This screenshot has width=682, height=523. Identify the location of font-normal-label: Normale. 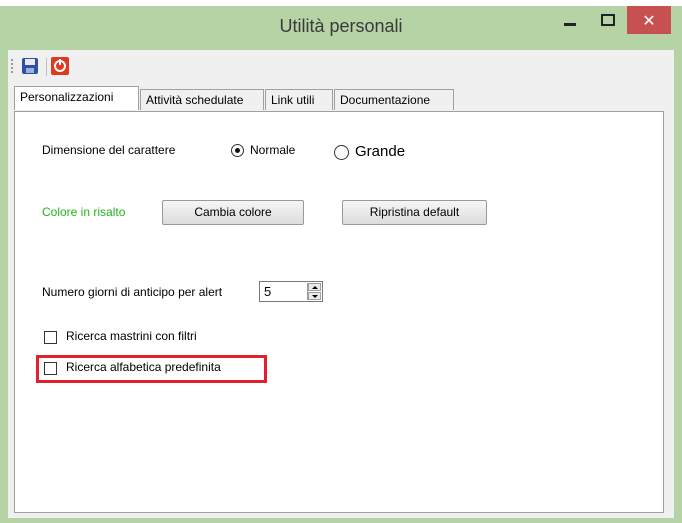
(272, 150).